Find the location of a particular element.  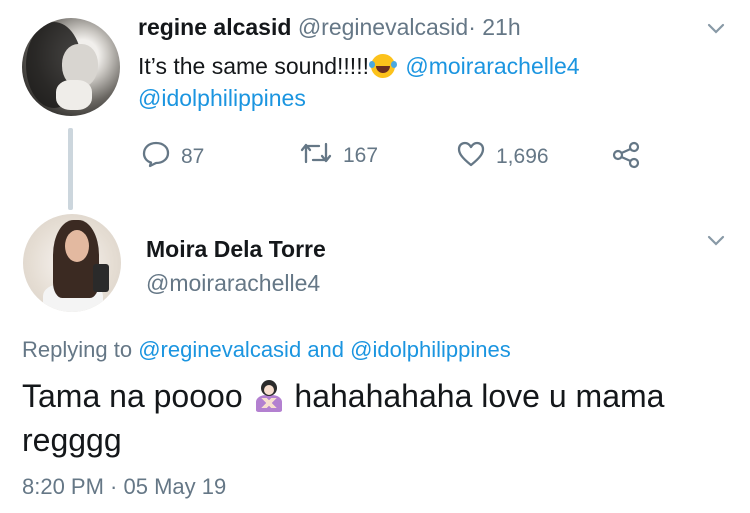

tweet1-body: It’s the same sound!!!!! is located at coordinates (253, 66).